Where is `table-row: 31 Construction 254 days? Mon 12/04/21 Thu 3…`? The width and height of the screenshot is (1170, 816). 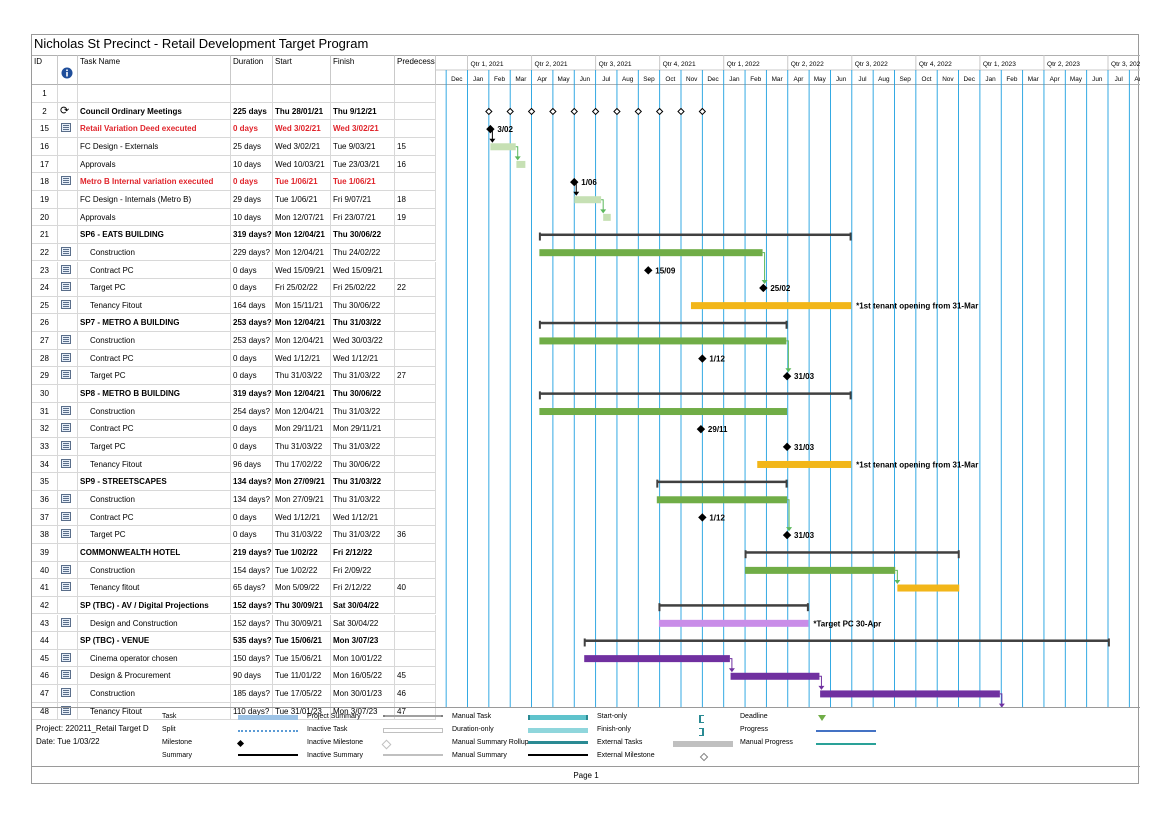
table-row: 31 Construction 254 days? Mon 12/04/21 Thu 3… is located at coordinates (234, 411).